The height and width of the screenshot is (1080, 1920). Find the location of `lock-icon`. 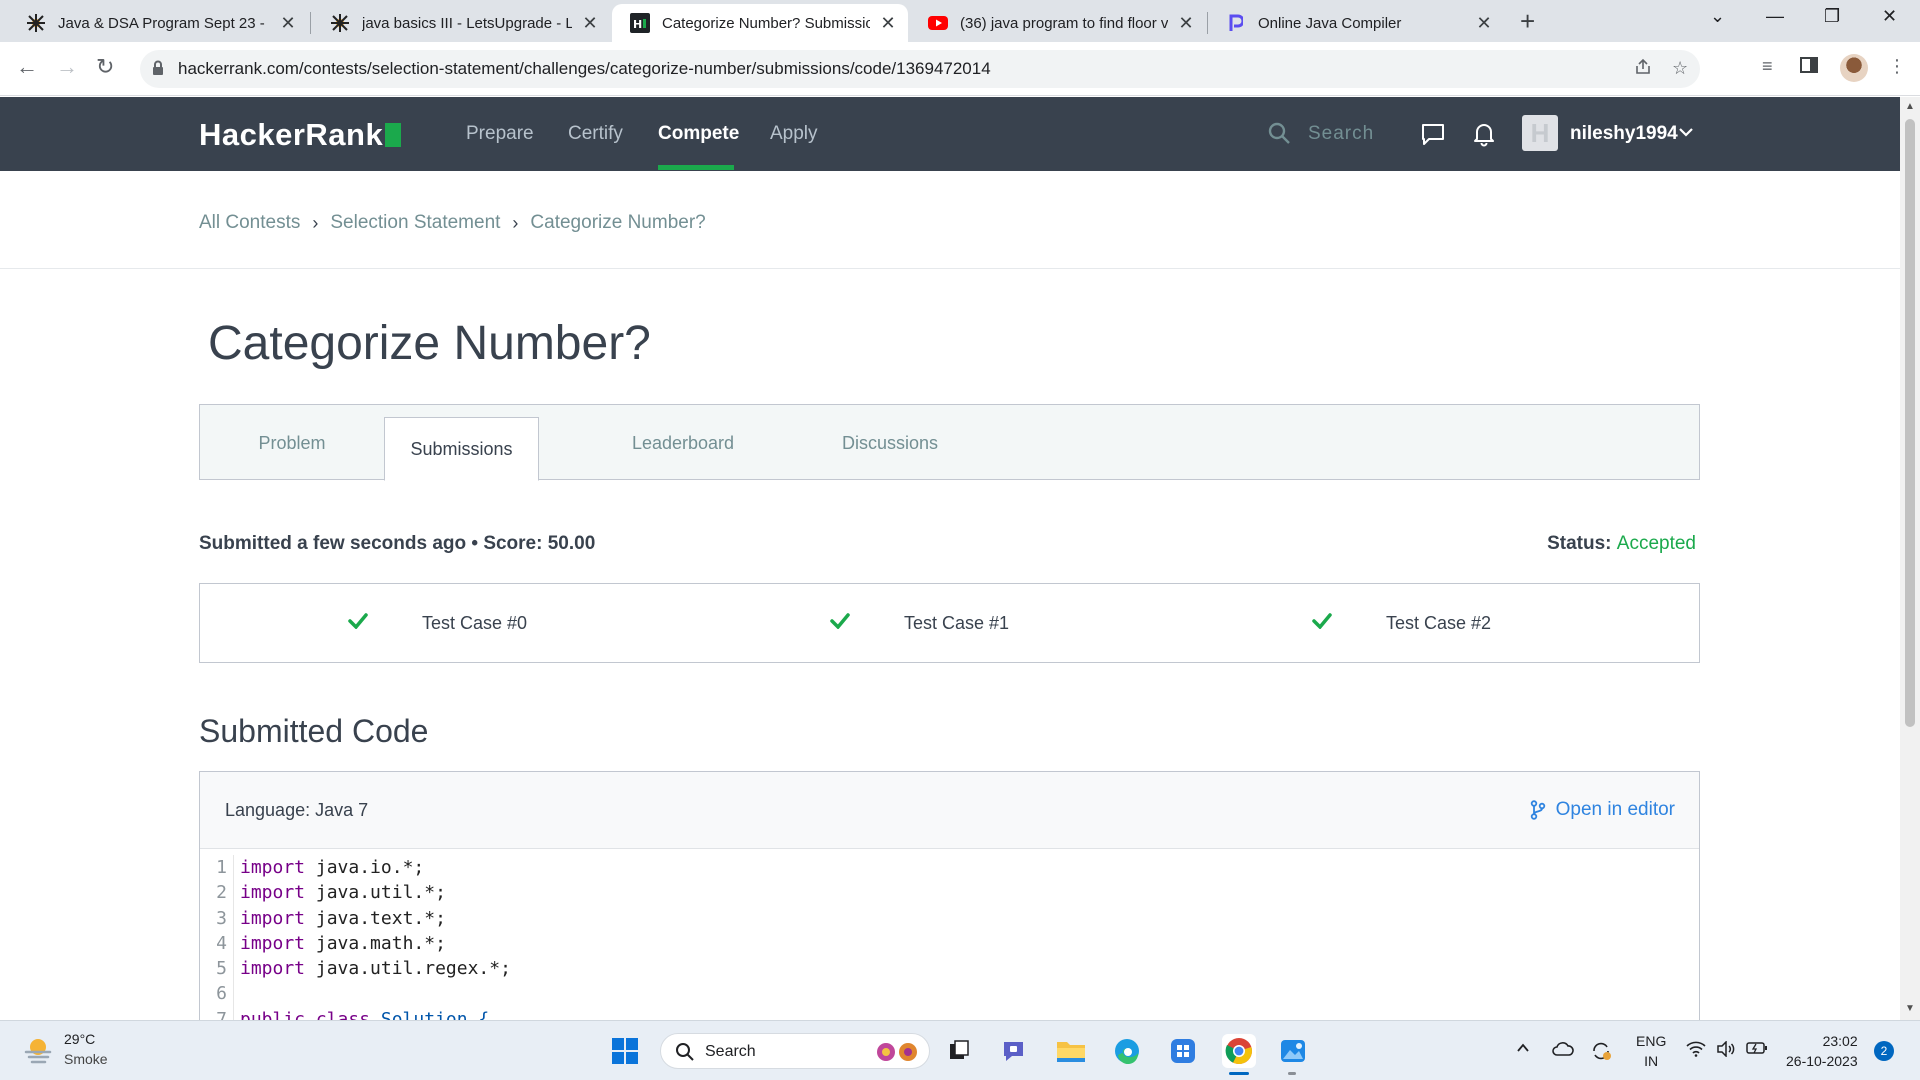

lock-icon is located at coordinates (158, 70).